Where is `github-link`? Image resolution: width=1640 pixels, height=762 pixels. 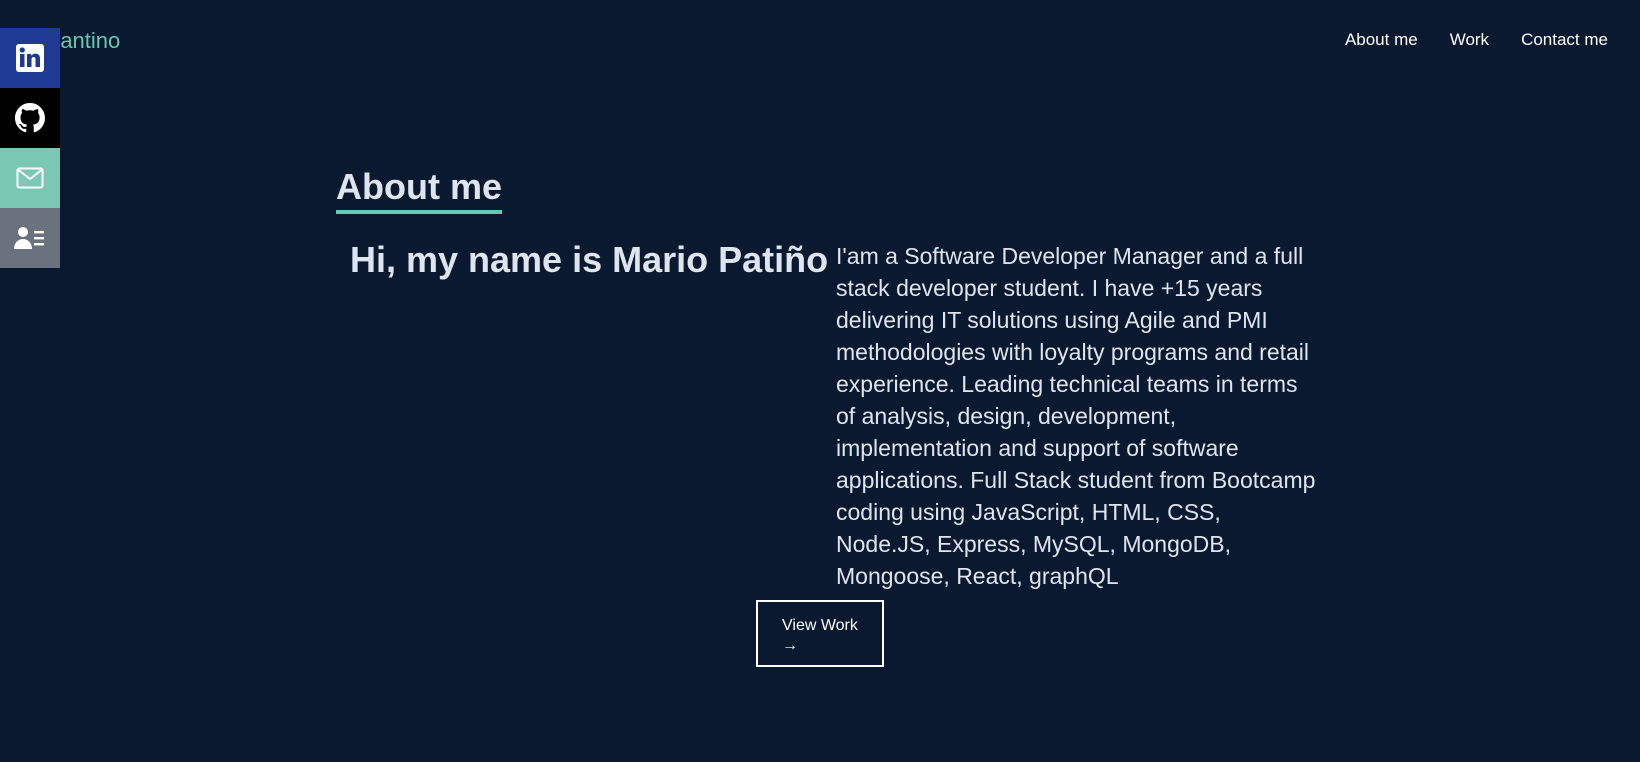
github-link is located at coordinates (30, 118).